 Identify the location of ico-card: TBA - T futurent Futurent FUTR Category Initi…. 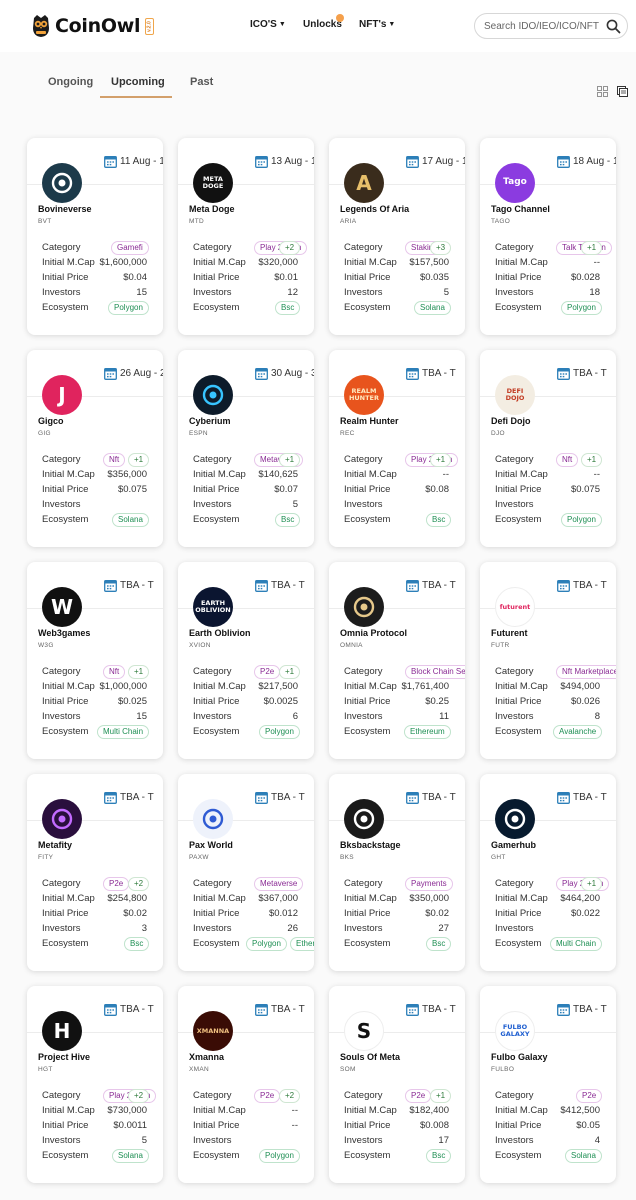
(548, 660).